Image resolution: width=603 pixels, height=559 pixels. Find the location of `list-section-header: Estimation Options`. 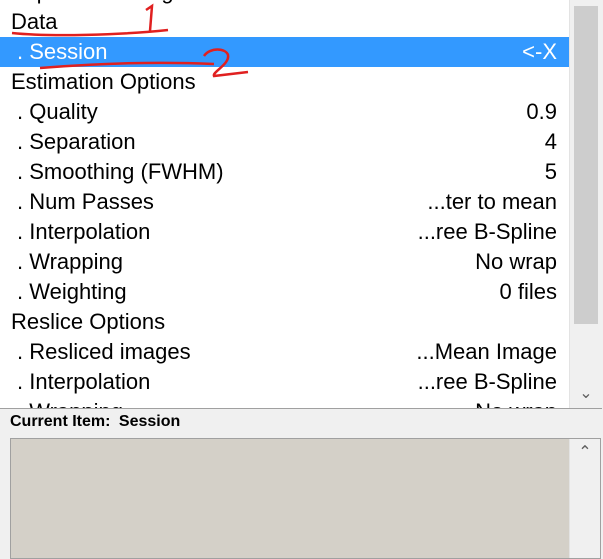

list-section-header: Estimation Options is located at coordinates (284, 82).